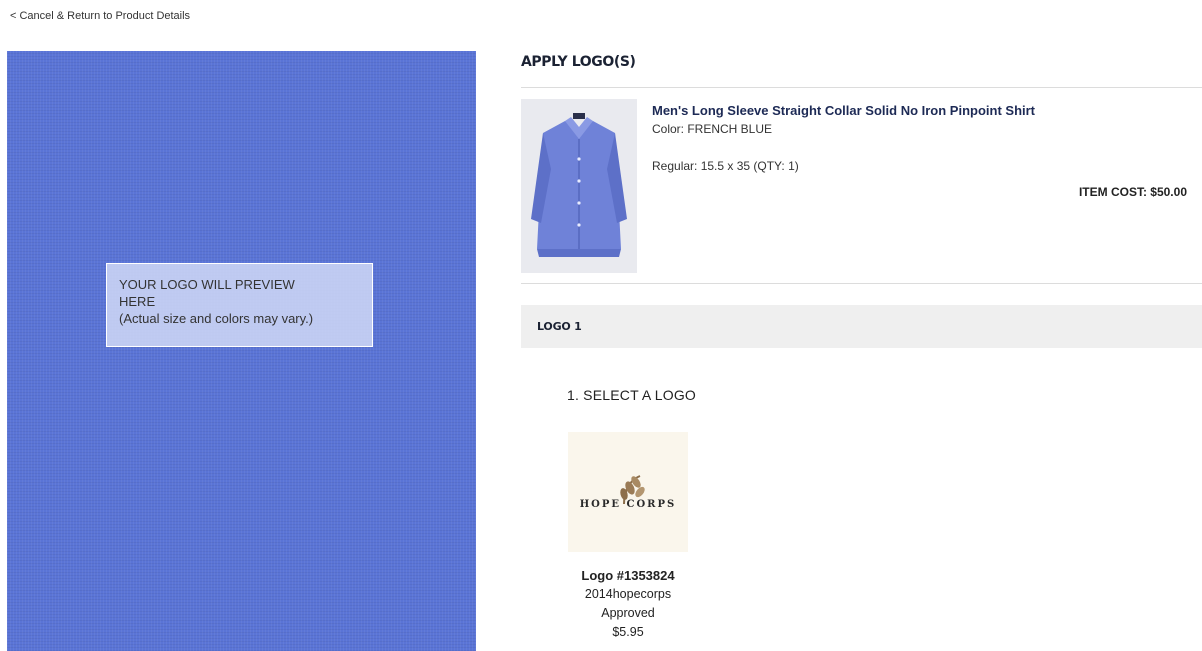  I want to click on logo-number: Logo #1353824, so click(628, 575).